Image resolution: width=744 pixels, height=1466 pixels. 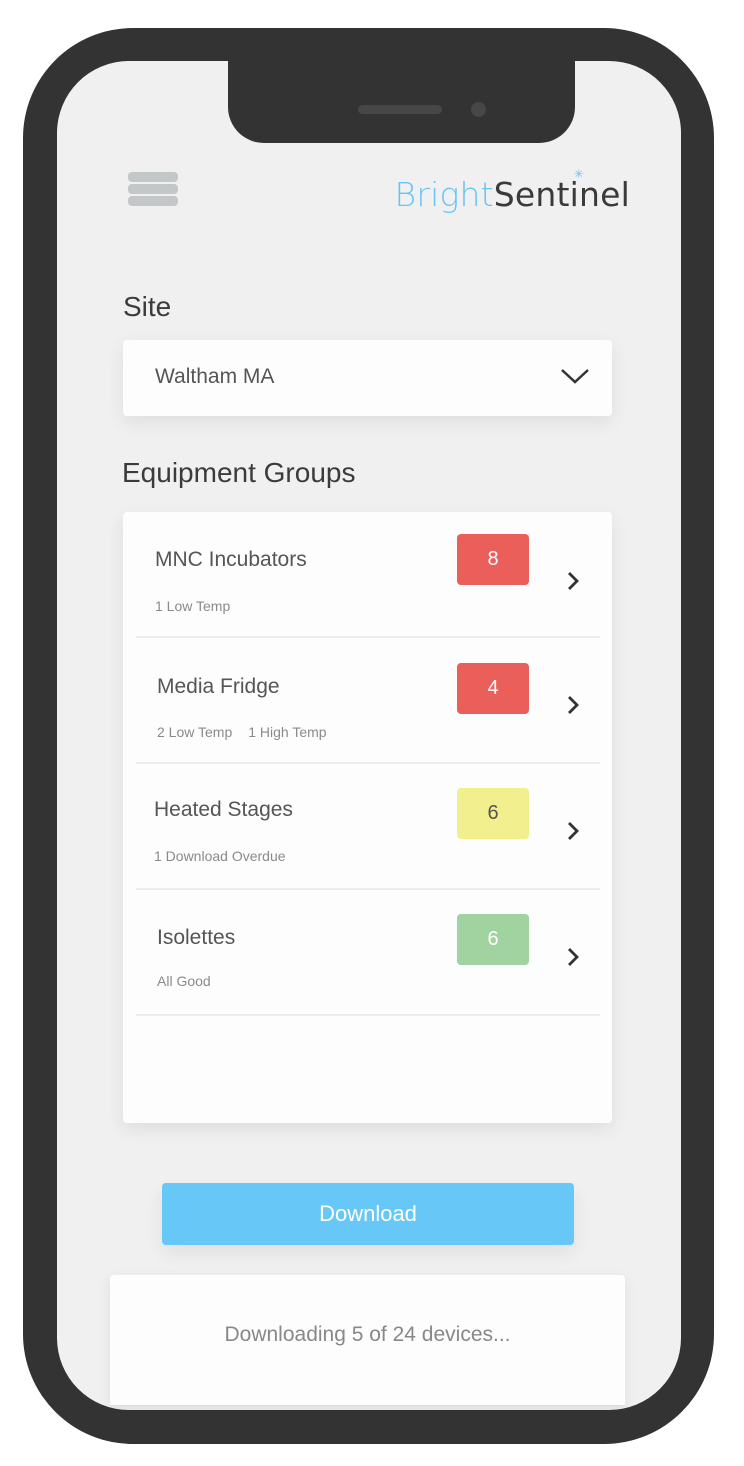 I want to click on group-detail: All Good, so click(x=184, y=981).